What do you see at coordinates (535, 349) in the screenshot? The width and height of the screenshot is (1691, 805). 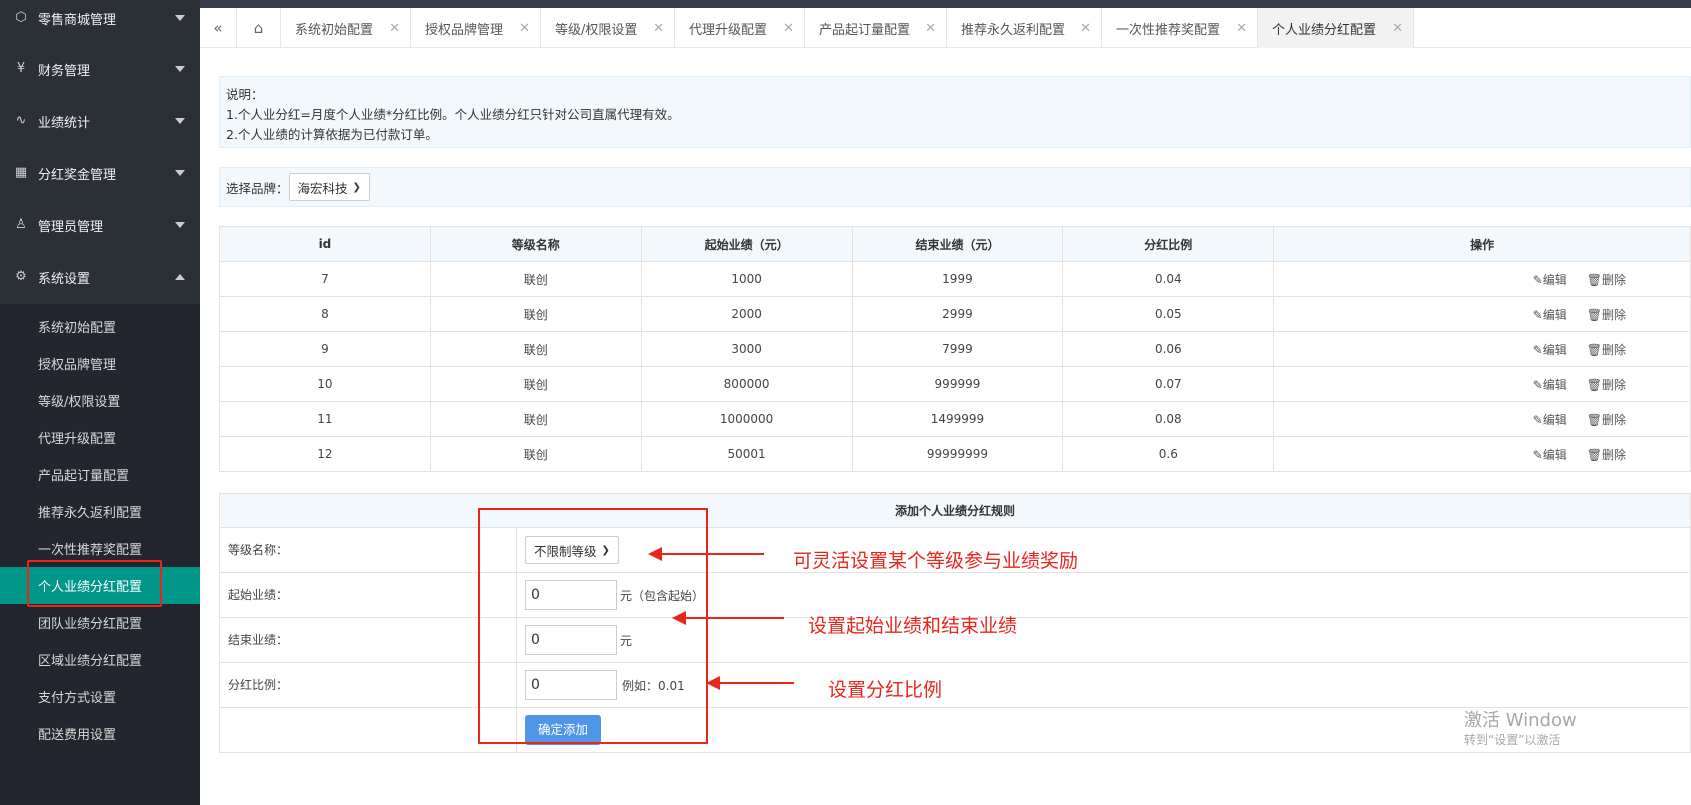 I see `table-cell: 联创` at bounding box center [535, 349].